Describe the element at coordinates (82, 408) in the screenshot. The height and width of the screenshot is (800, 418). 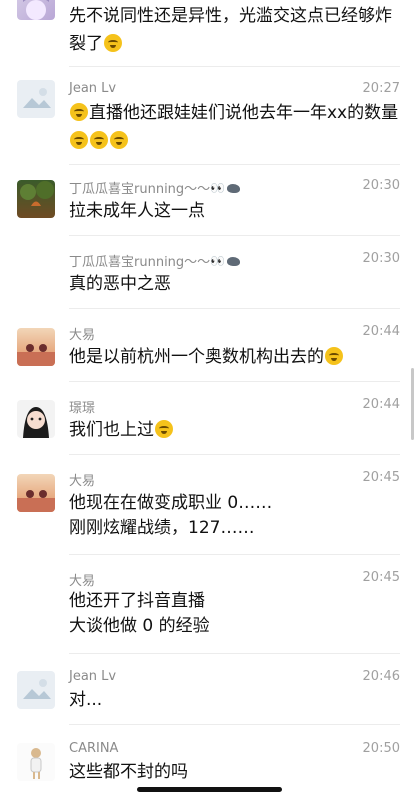
I see `sender-name: 璟璟` at that location.